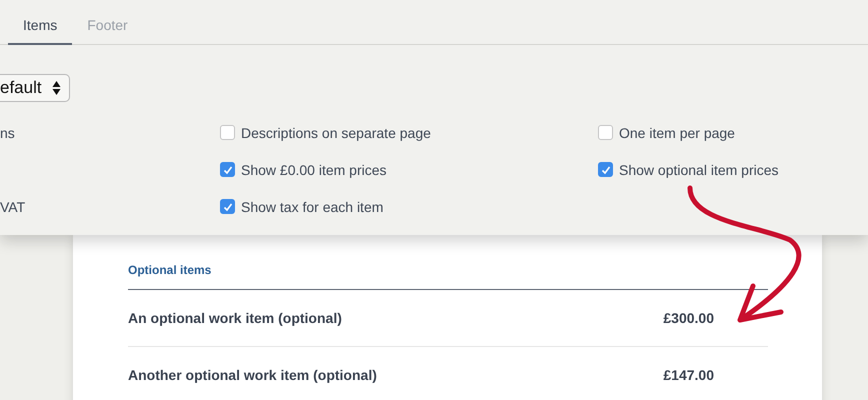 This screenshot has width=868, height=400. What do you see at coordinates (448, 276) in the screenshot?
I see `section-heading: Optional items` at bounding box center [448, 276].